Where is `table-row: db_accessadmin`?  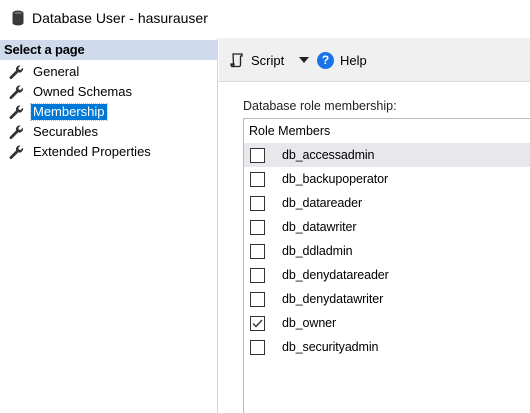 table-row: db_accessadmin is located at coordinates (387, 155).